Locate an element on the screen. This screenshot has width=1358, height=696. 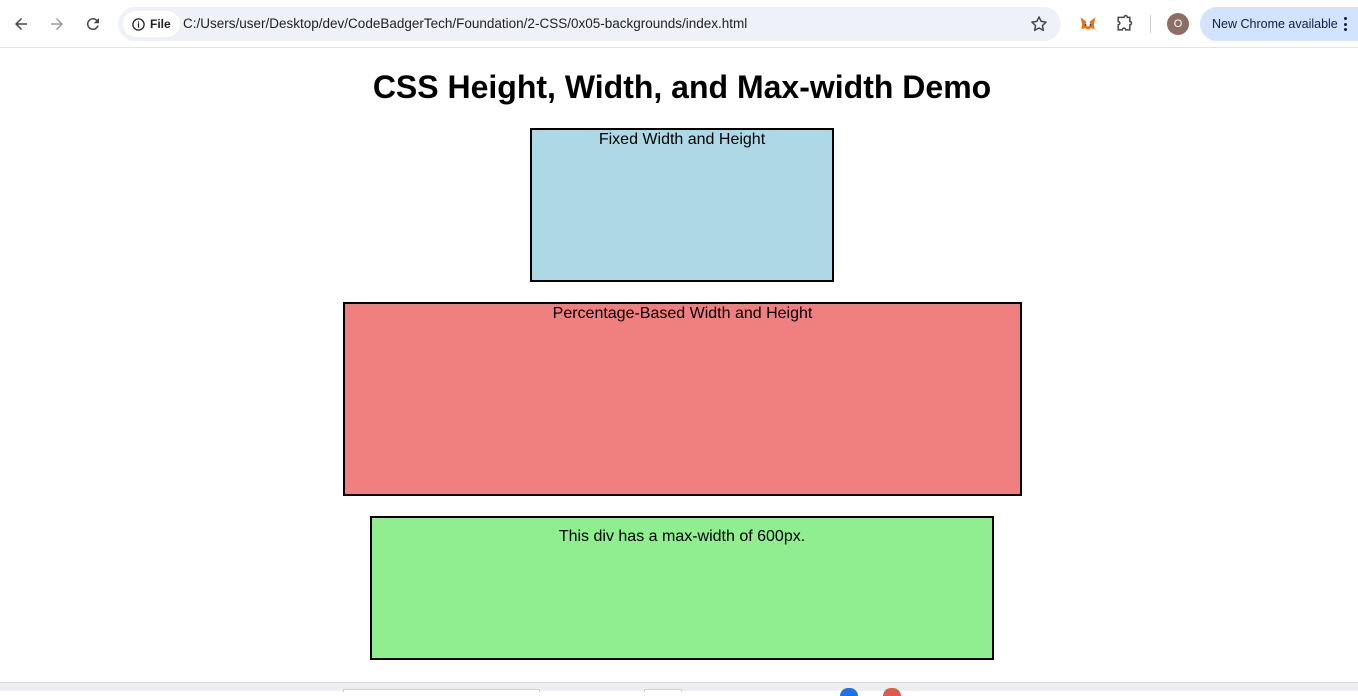
puzzle-icon is located at coordinates (1125, 22).